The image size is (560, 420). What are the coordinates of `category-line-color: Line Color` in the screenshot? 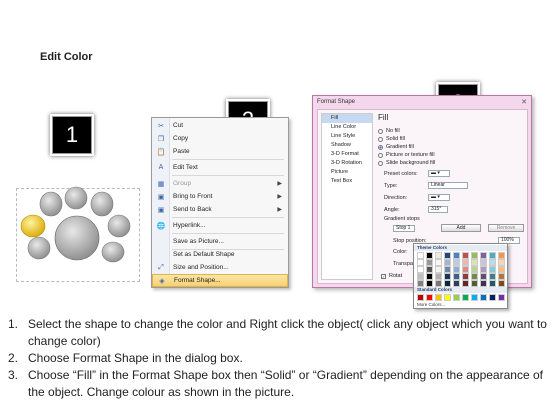 It's located at (347, 127).